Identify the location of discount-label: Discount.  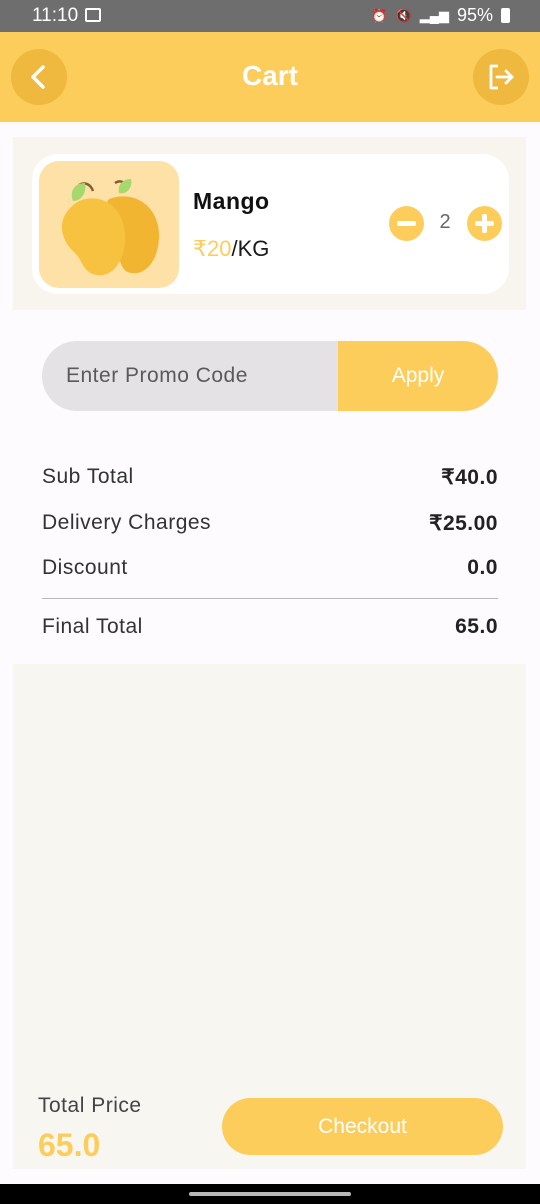
(85, 567).